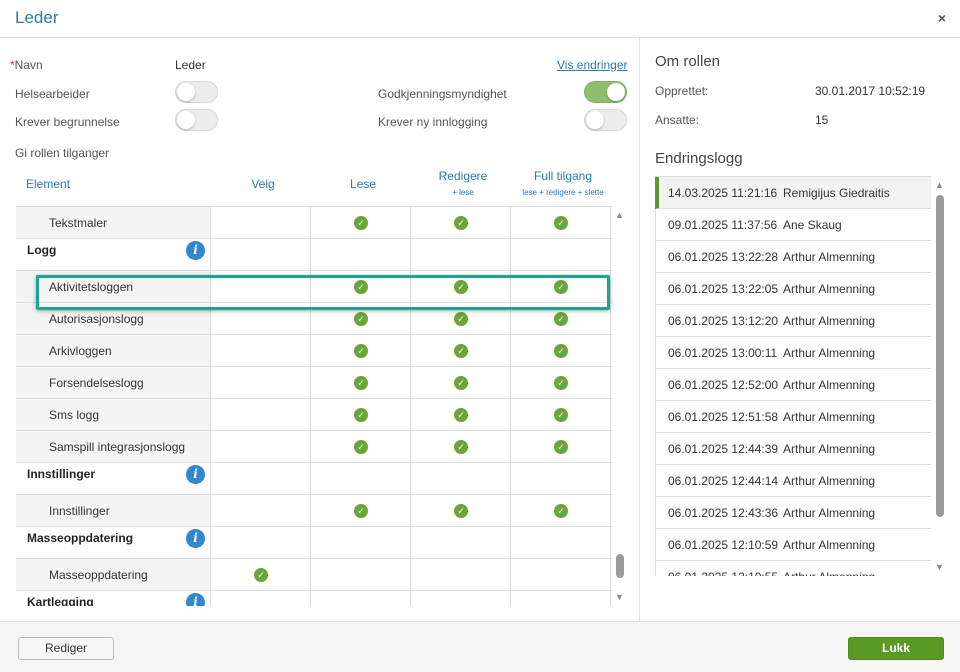 The width and height of the screenshot is (960, 672). What do you see at coordinates (793, 568) in the screenshot?
I see `changelog-row: 06.01.2025 12:10:55 Arthur Almenning` at bounding box center [793, 568].